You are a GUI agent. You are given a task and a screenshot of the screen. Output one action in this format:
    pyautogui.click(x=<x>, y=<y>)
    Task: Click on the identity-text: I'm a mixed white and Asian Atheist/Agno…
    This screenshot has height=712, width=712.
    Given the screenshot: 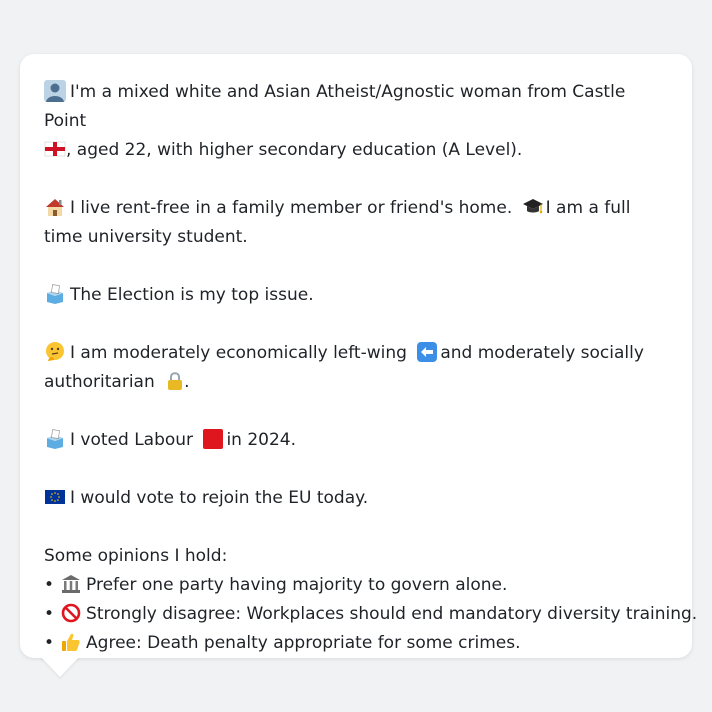 What is the action you would take?
    pyautogui.click(x=335, y=106)
    